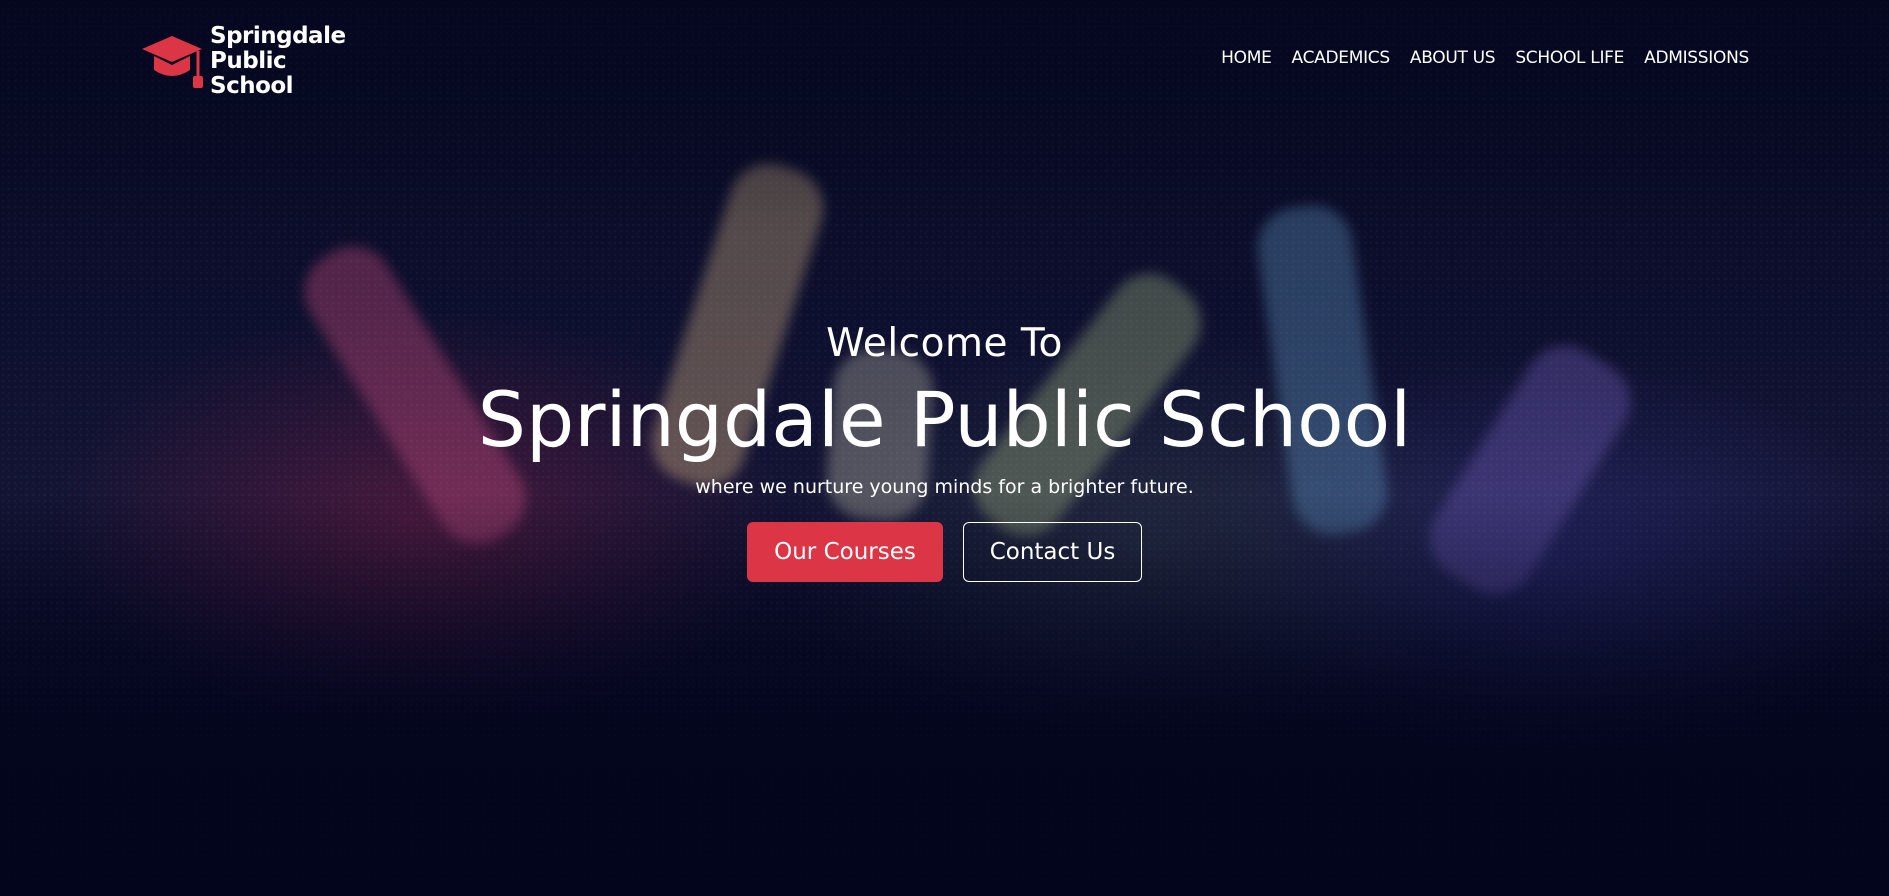  I want to click on brand-name-line1: Springdale, so click(278, 36).